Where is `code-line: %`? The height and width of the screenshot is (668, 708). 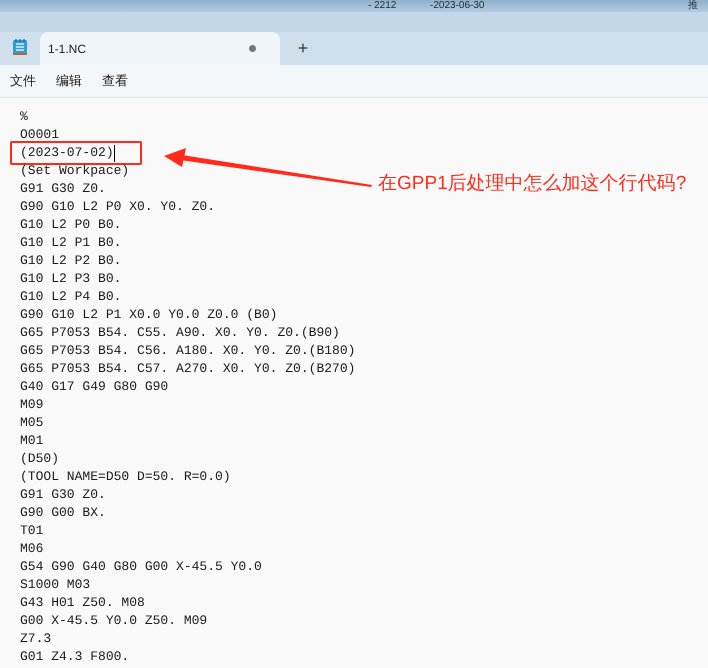
code-line: % is located at coordinates (24, 117).